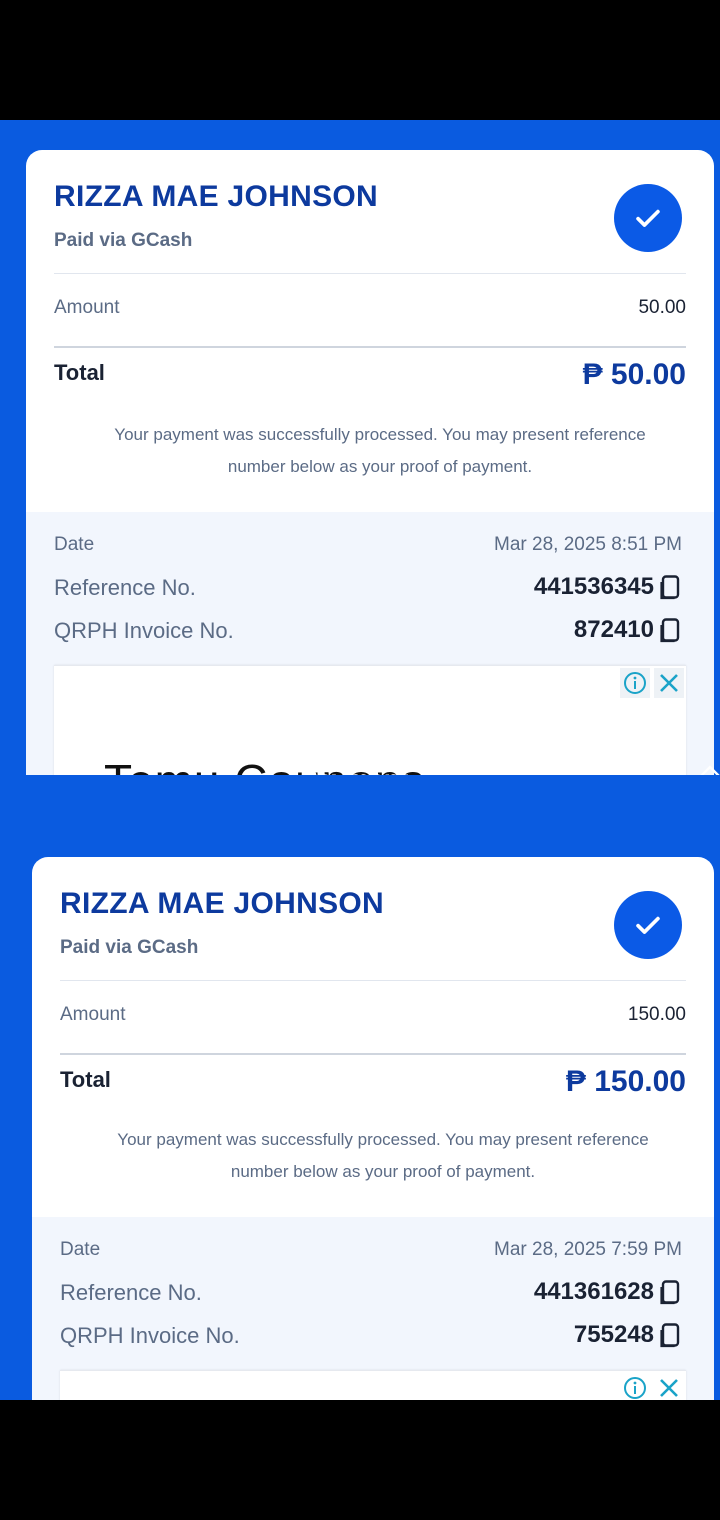 This screenshot has height=1520, width=720. What do you see at coordinates (709, 767) in the screenshot?
I see `chevron-up-icon` at bounding box center [709, 767].